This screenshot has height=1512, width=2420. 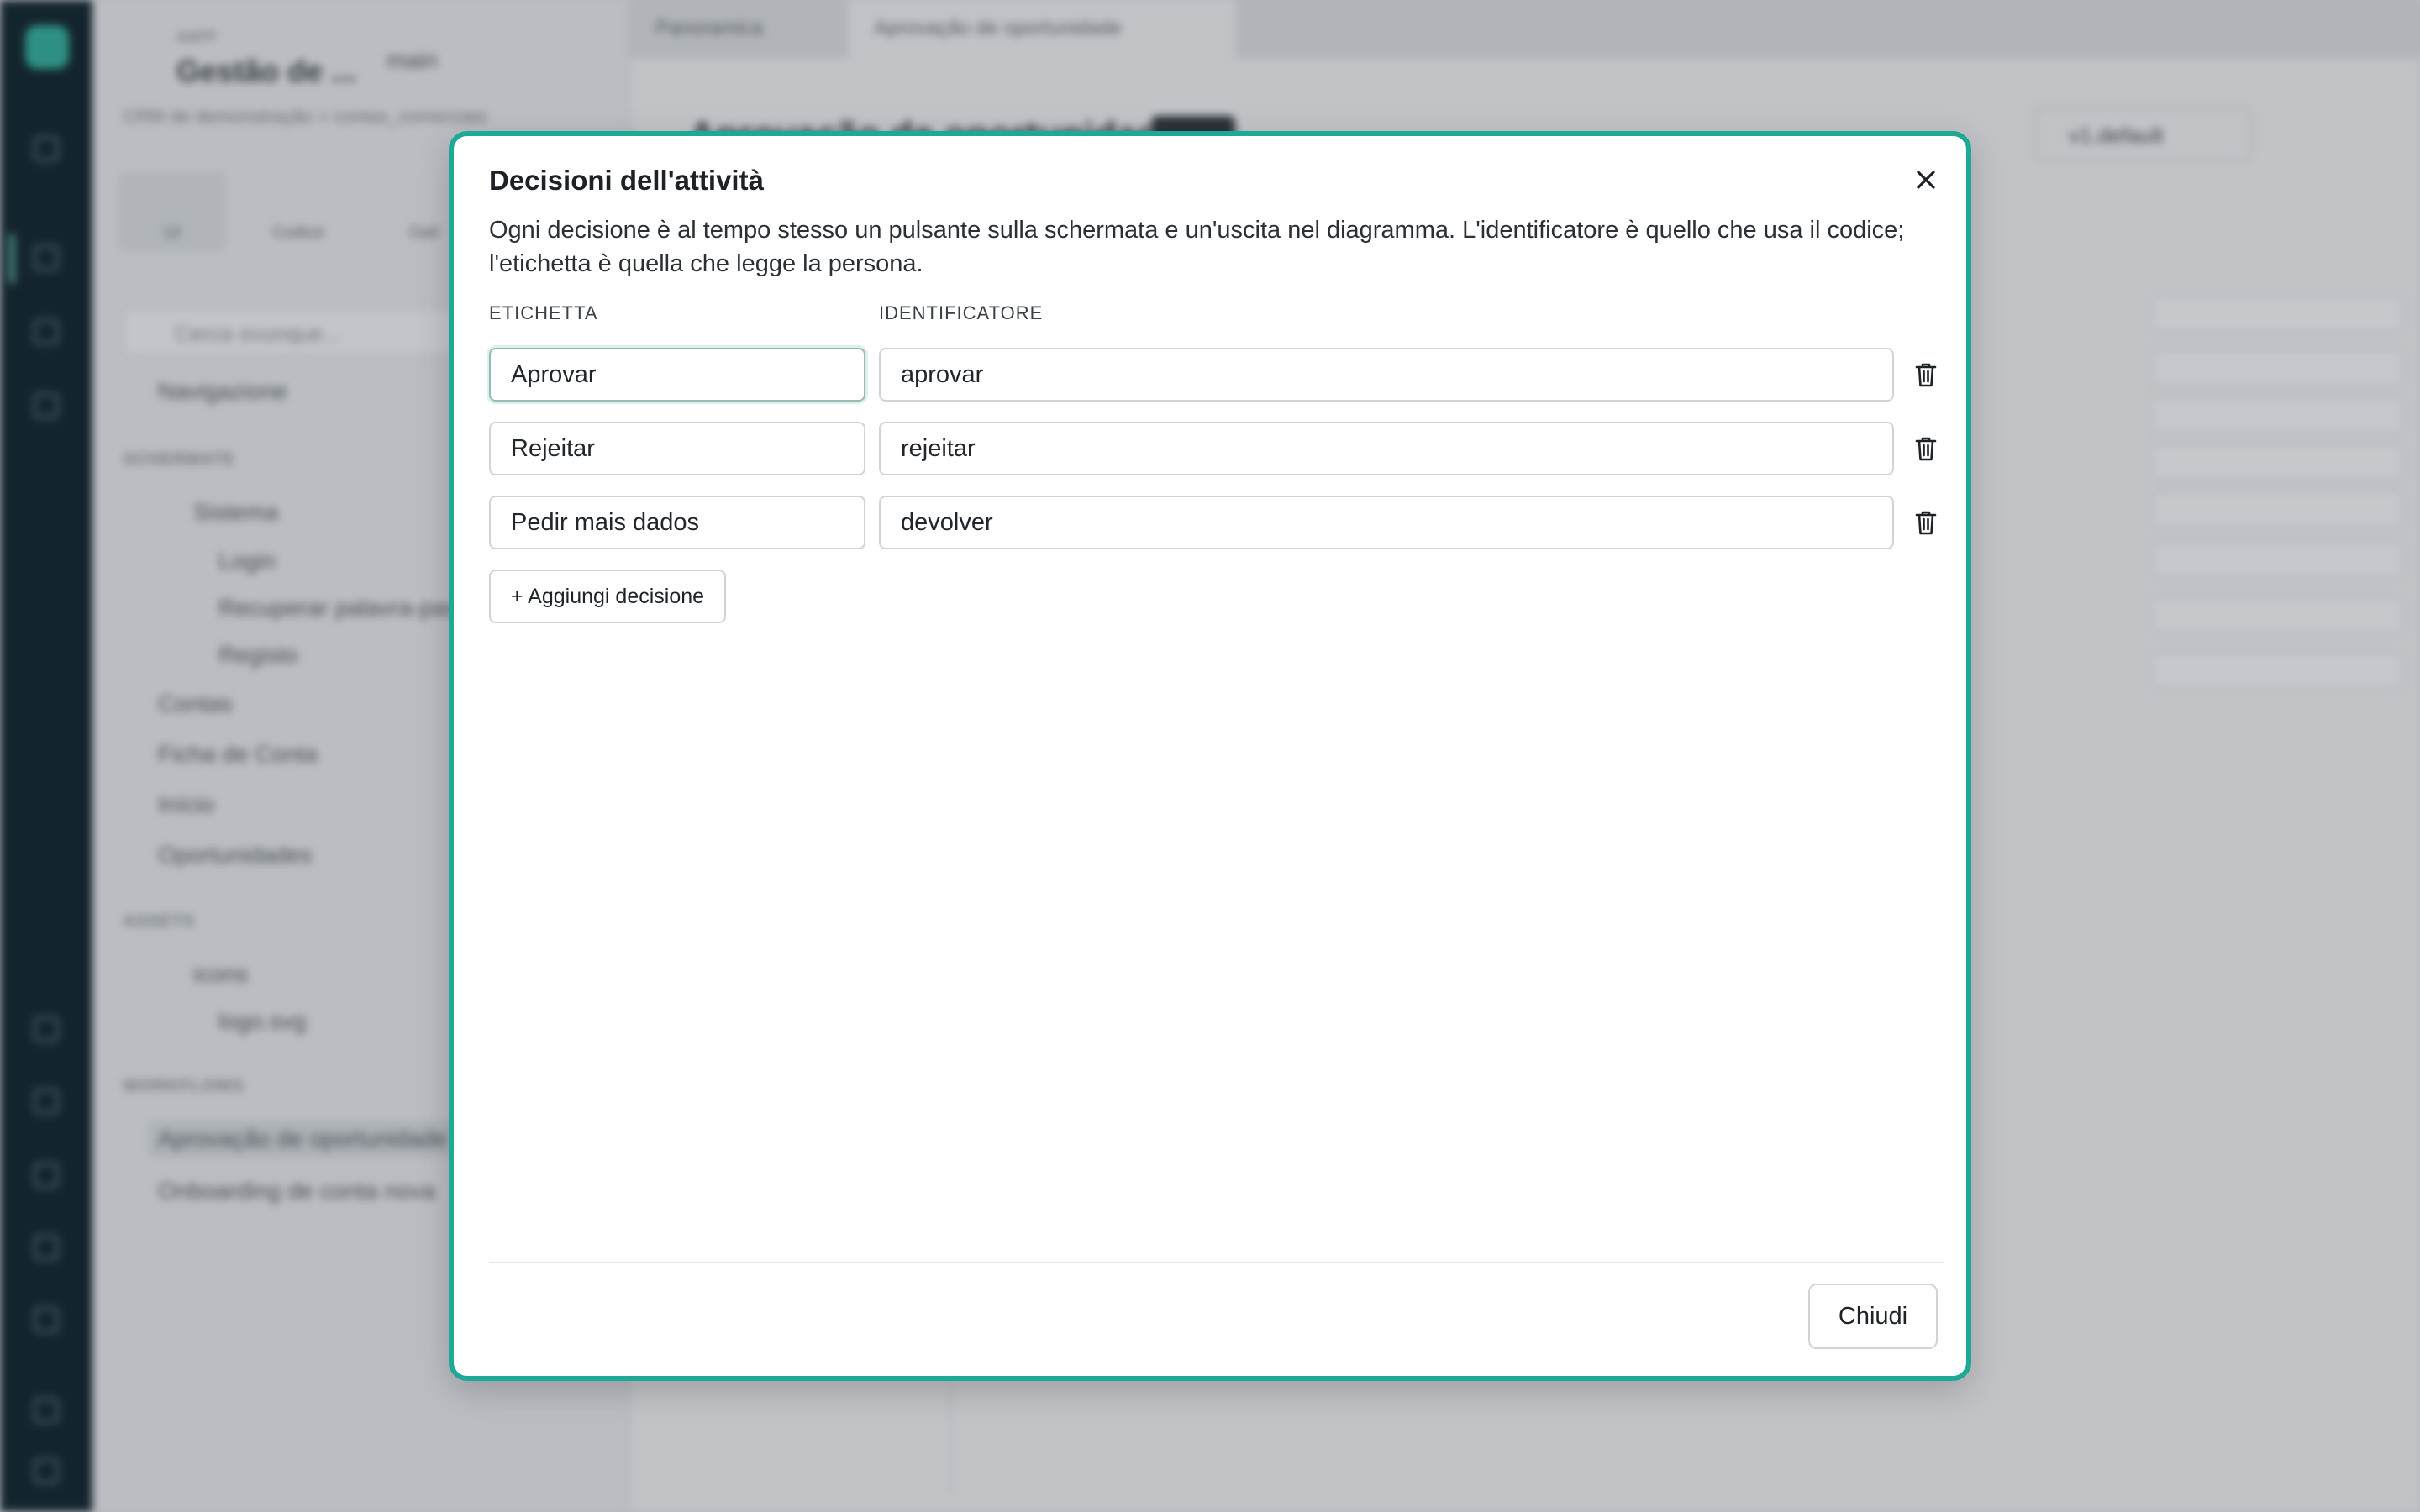 I want to click on close-dialog-button: Chiudi, so click(x=1873, y=1316).